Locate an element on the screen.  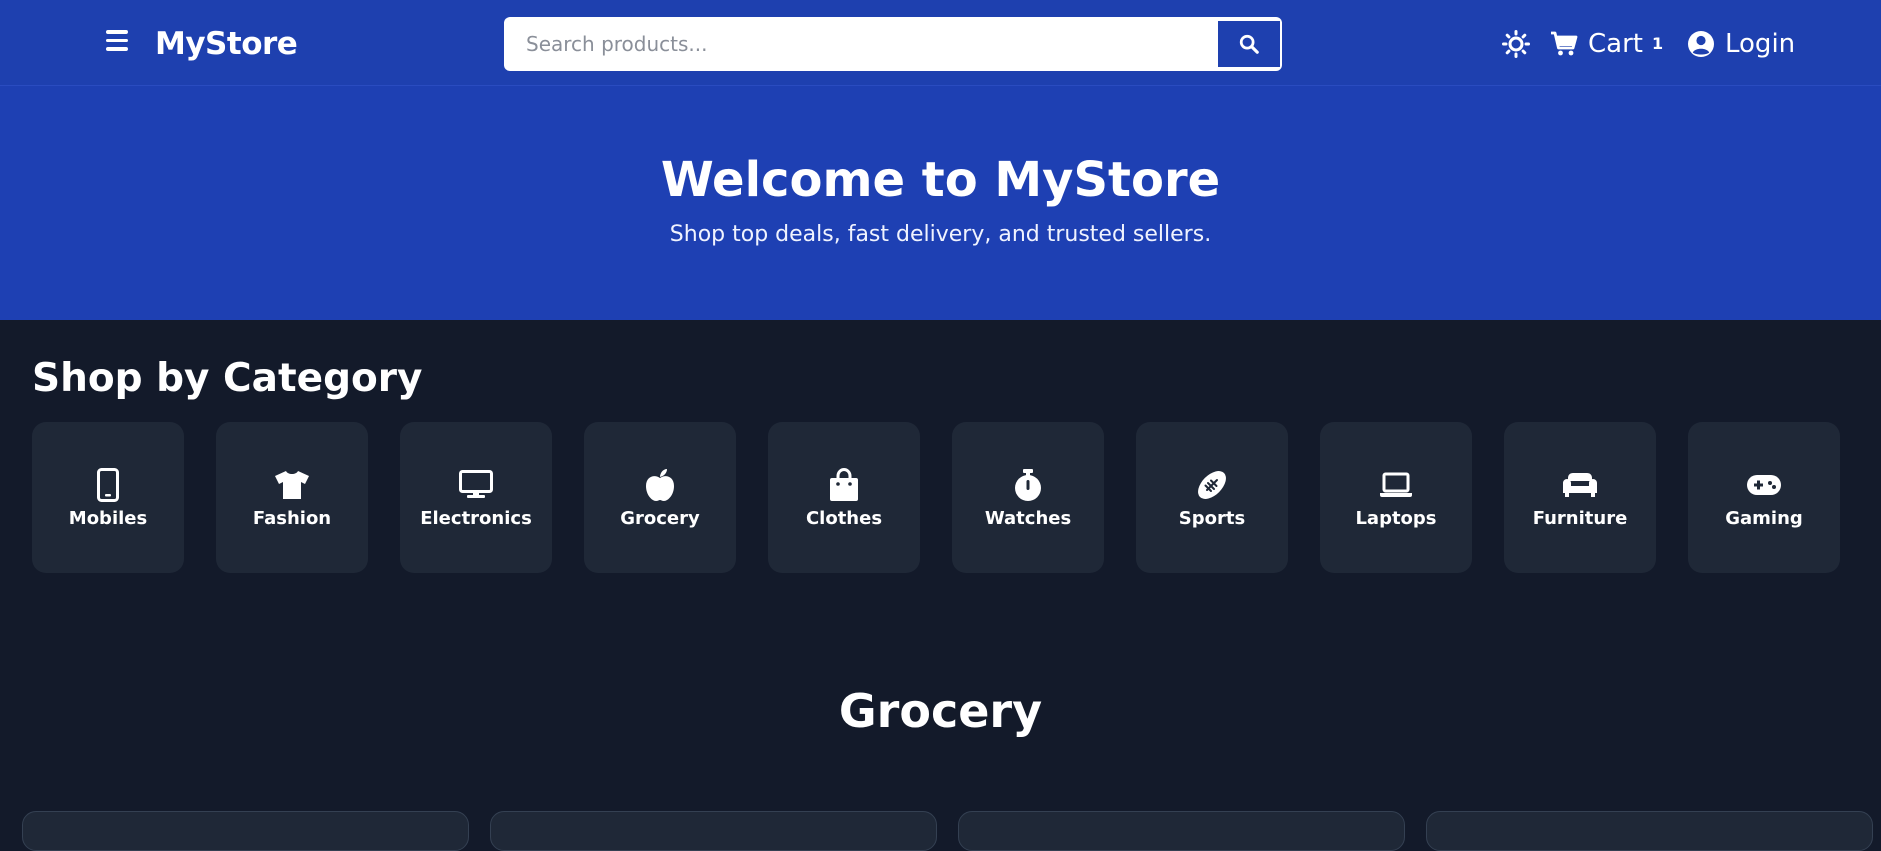
theme-toggle-button is located at coordinates (1516, 44).